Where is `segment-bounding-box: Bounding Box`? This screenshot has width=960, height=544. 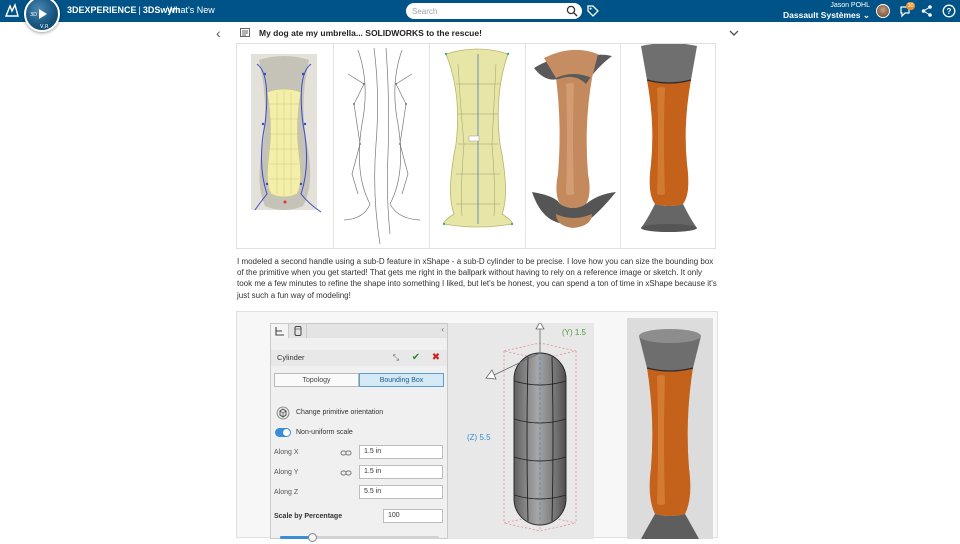 segment-bounding-box: Bounding Box is located at coordinates (401, 380).